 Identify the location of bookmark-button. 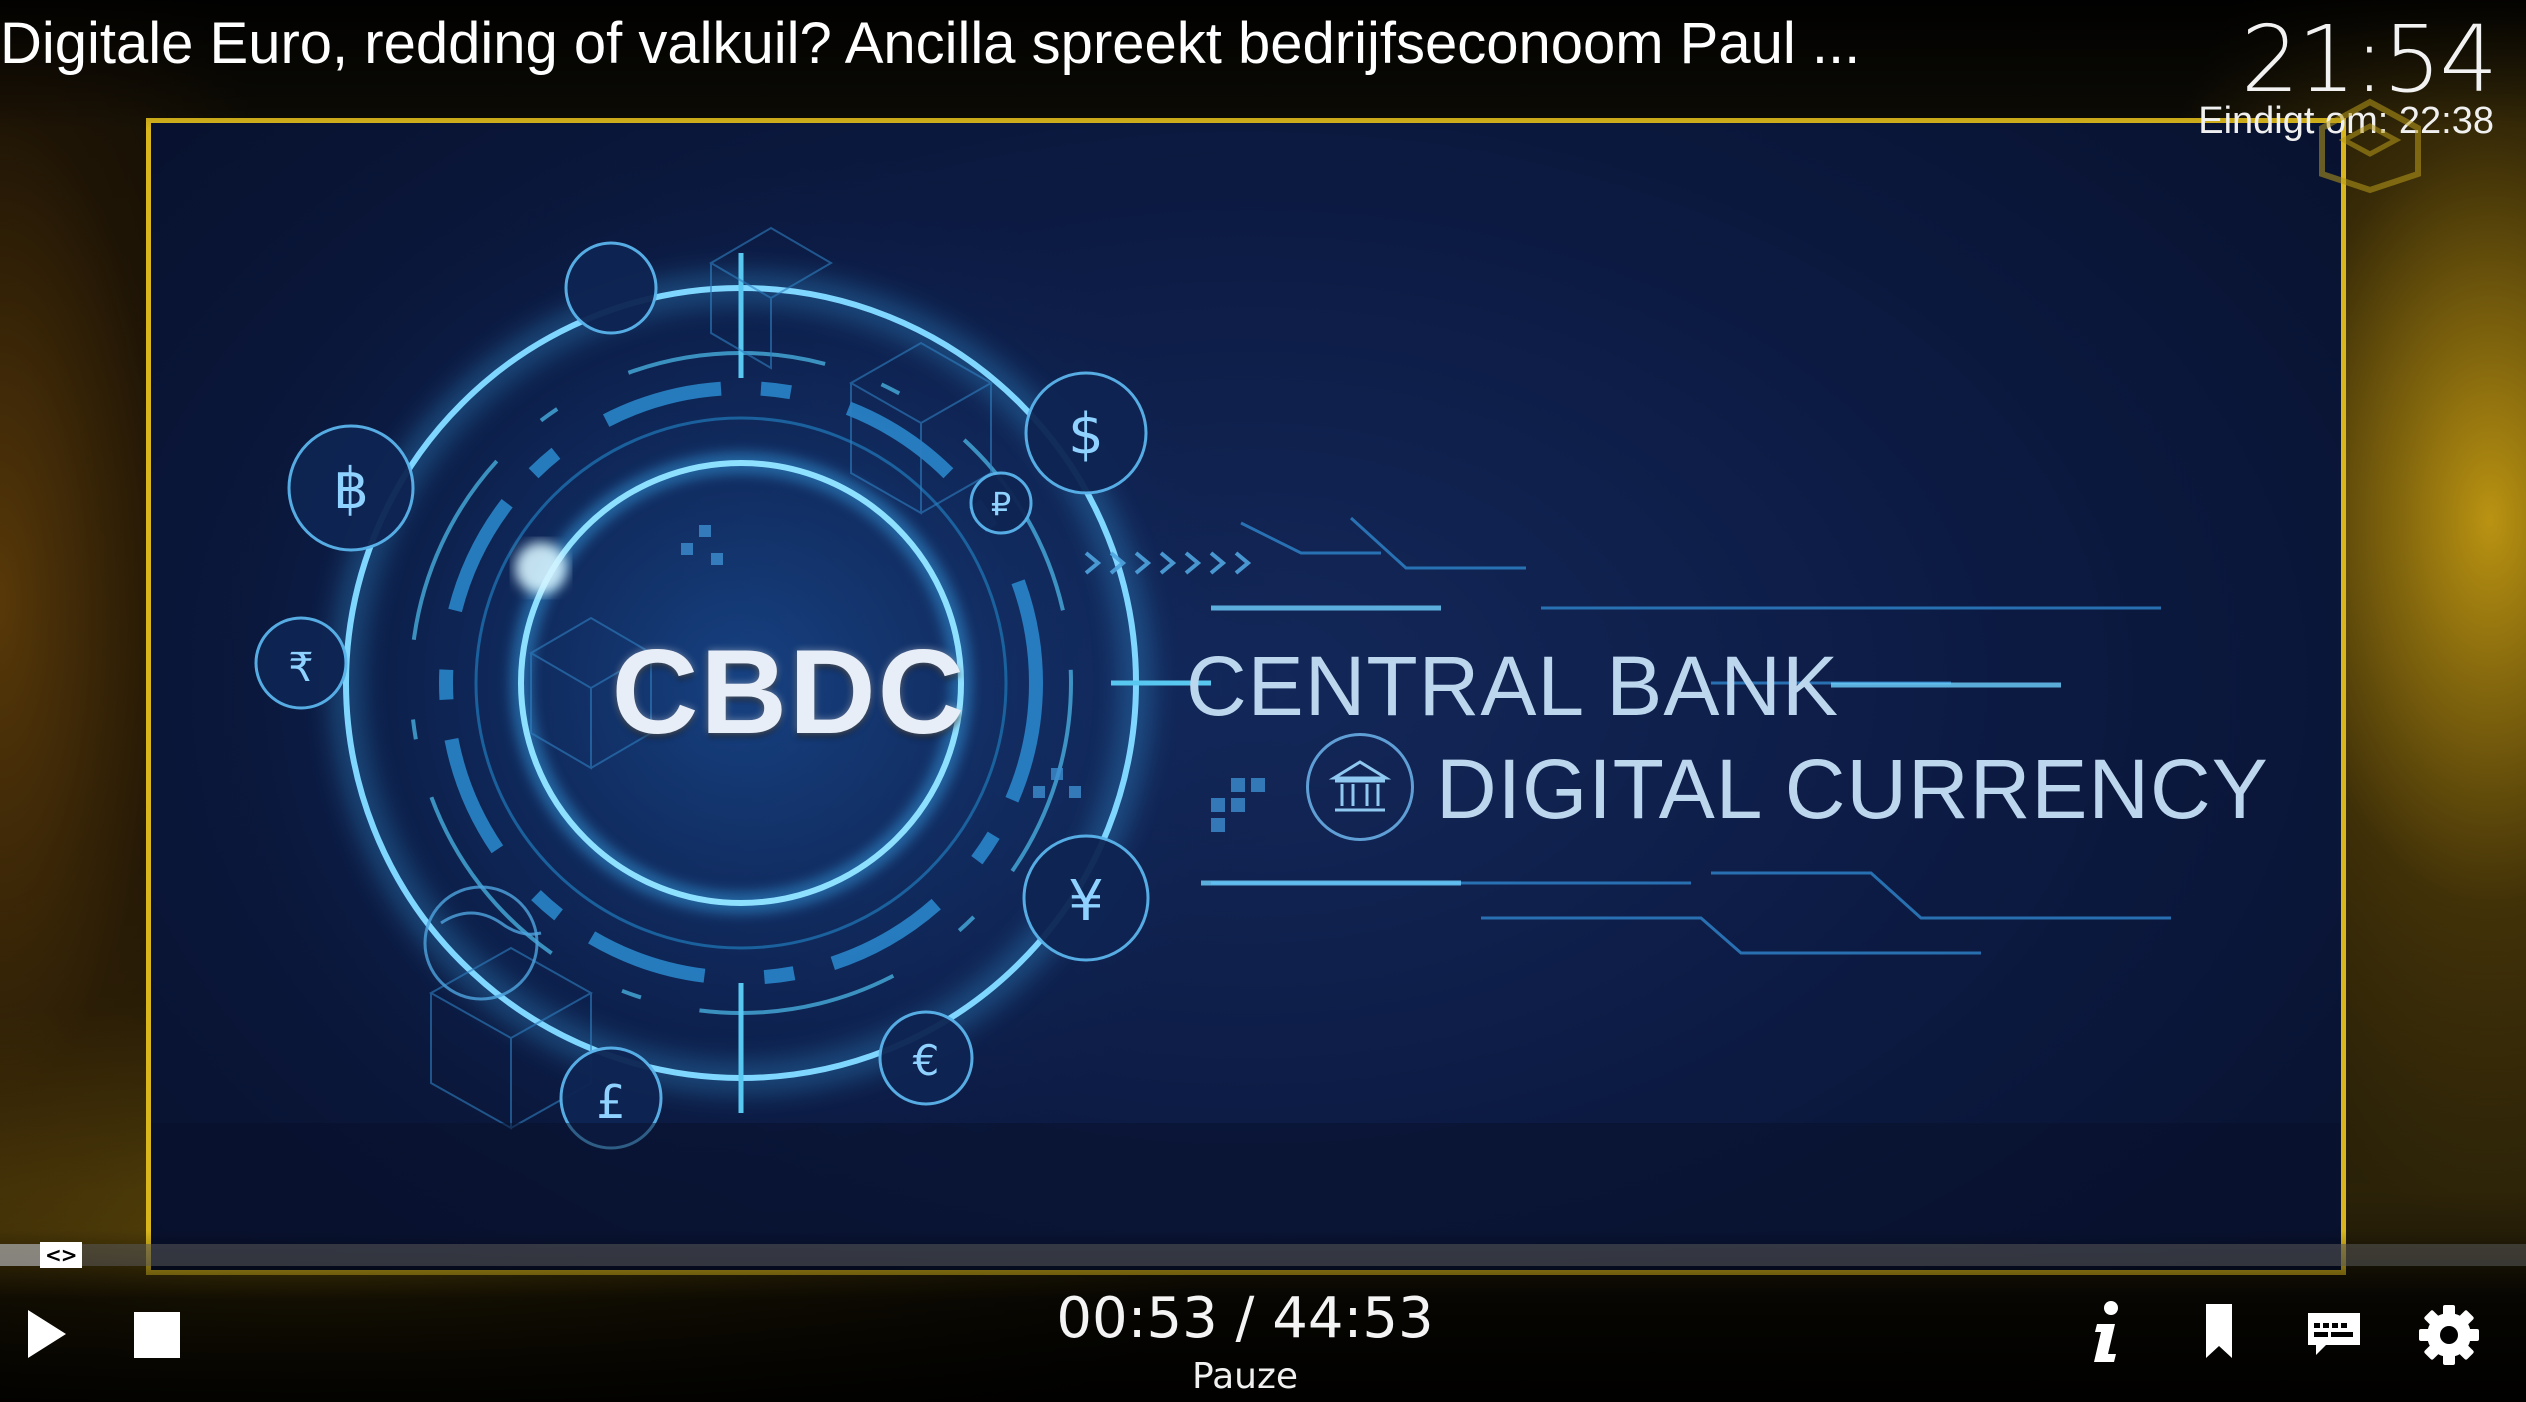
(2219, 1331).